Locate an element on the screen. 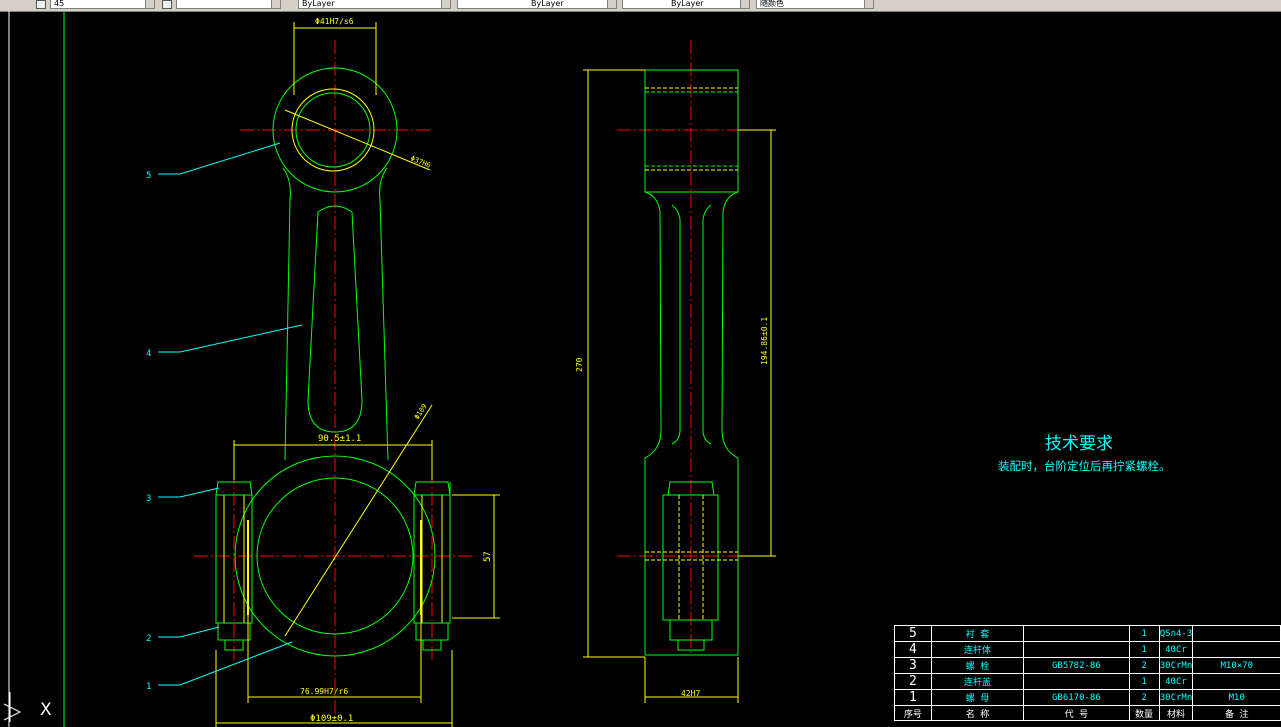 Image resolution: width=1281 pixels, height=727 pixels. layer-manager-icon is located at coordinates (41, 4).